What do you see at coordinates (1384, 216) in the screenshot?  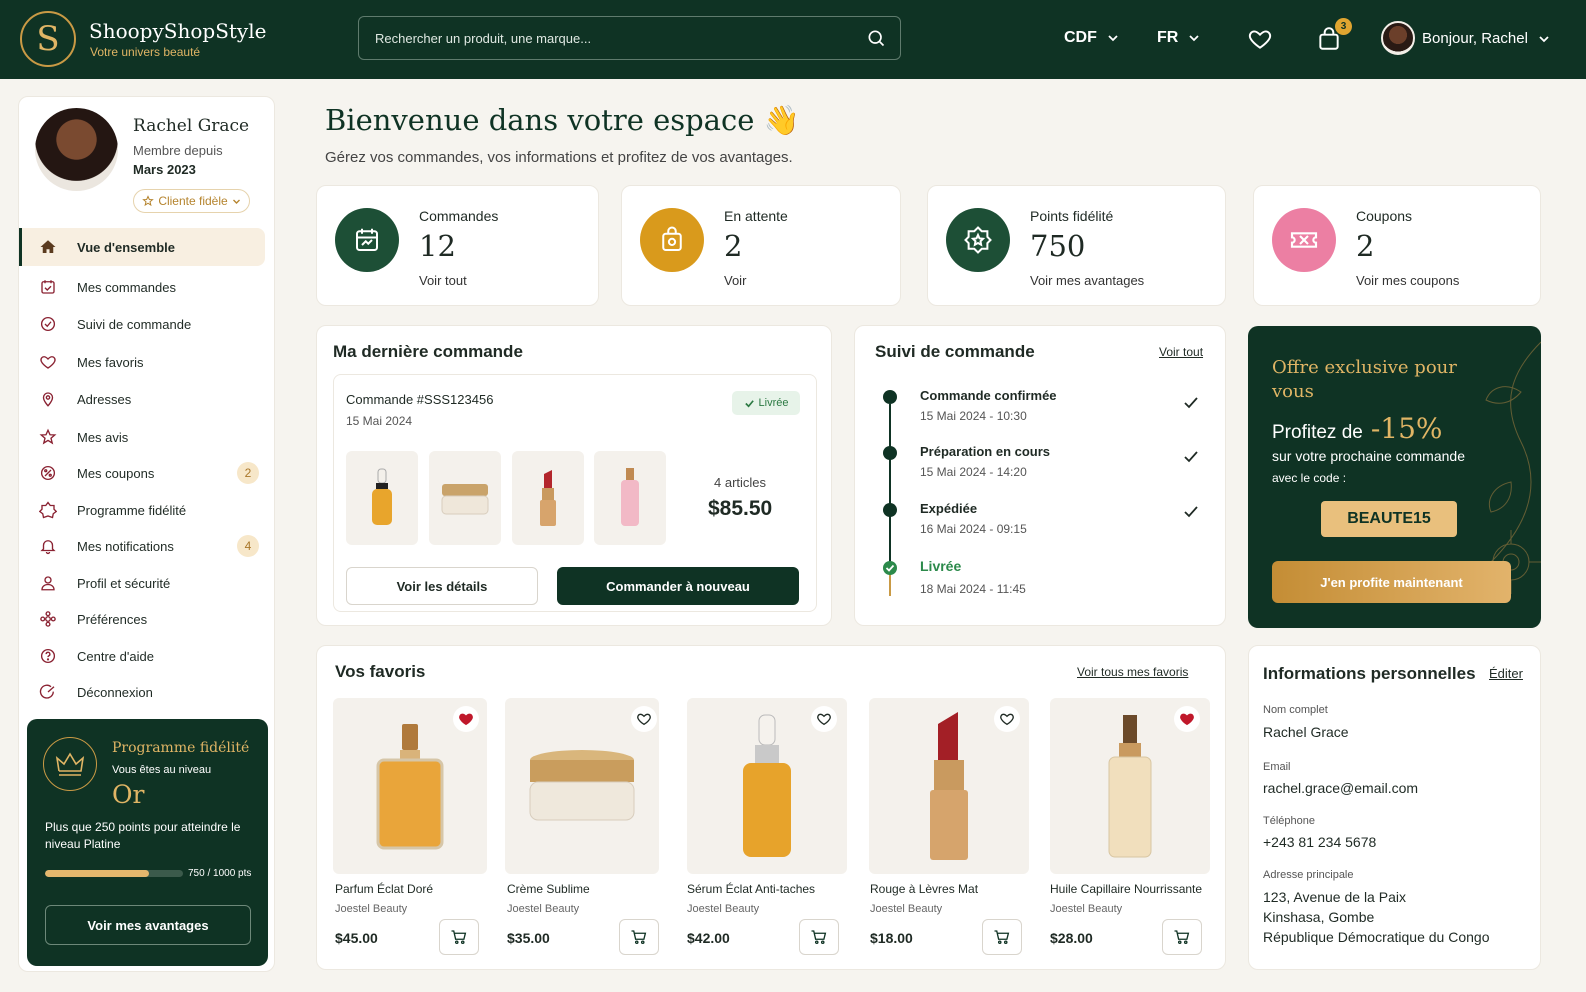 I see `stat-label: Coupons` at bounding box center [1384, 216].